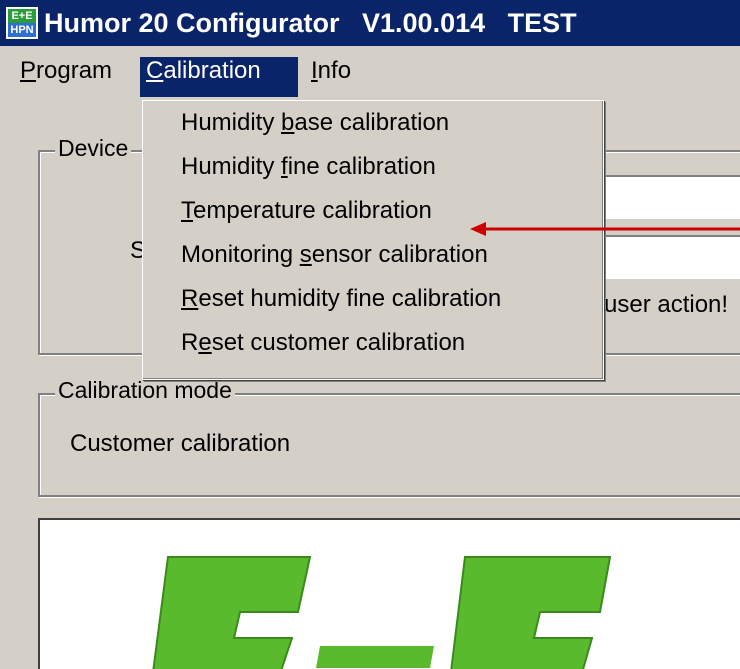  What do you see at coordinates (145, 390) in the screenshot?
I see `calibration-mode-label: Calibration mode` at bounding box center [145, 390].